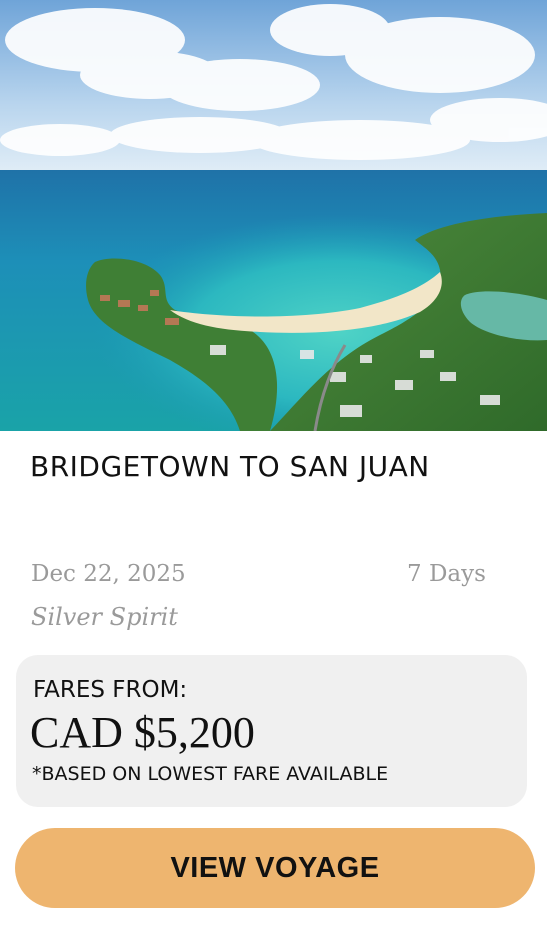 The image size is (547, 940). Describe the element at coordinates (142, 732) in the screenshot. I see `fare-price: CAD $5,200` at that location.